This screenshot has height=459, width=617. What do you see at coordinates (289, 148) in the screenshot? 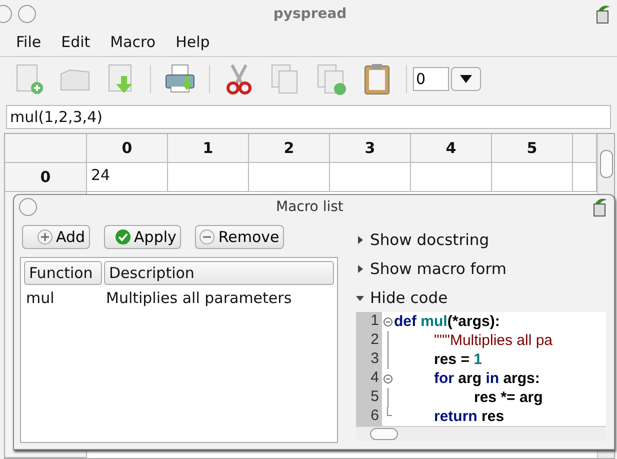
I see `column-header: 2` at bounding box center [289, 148].